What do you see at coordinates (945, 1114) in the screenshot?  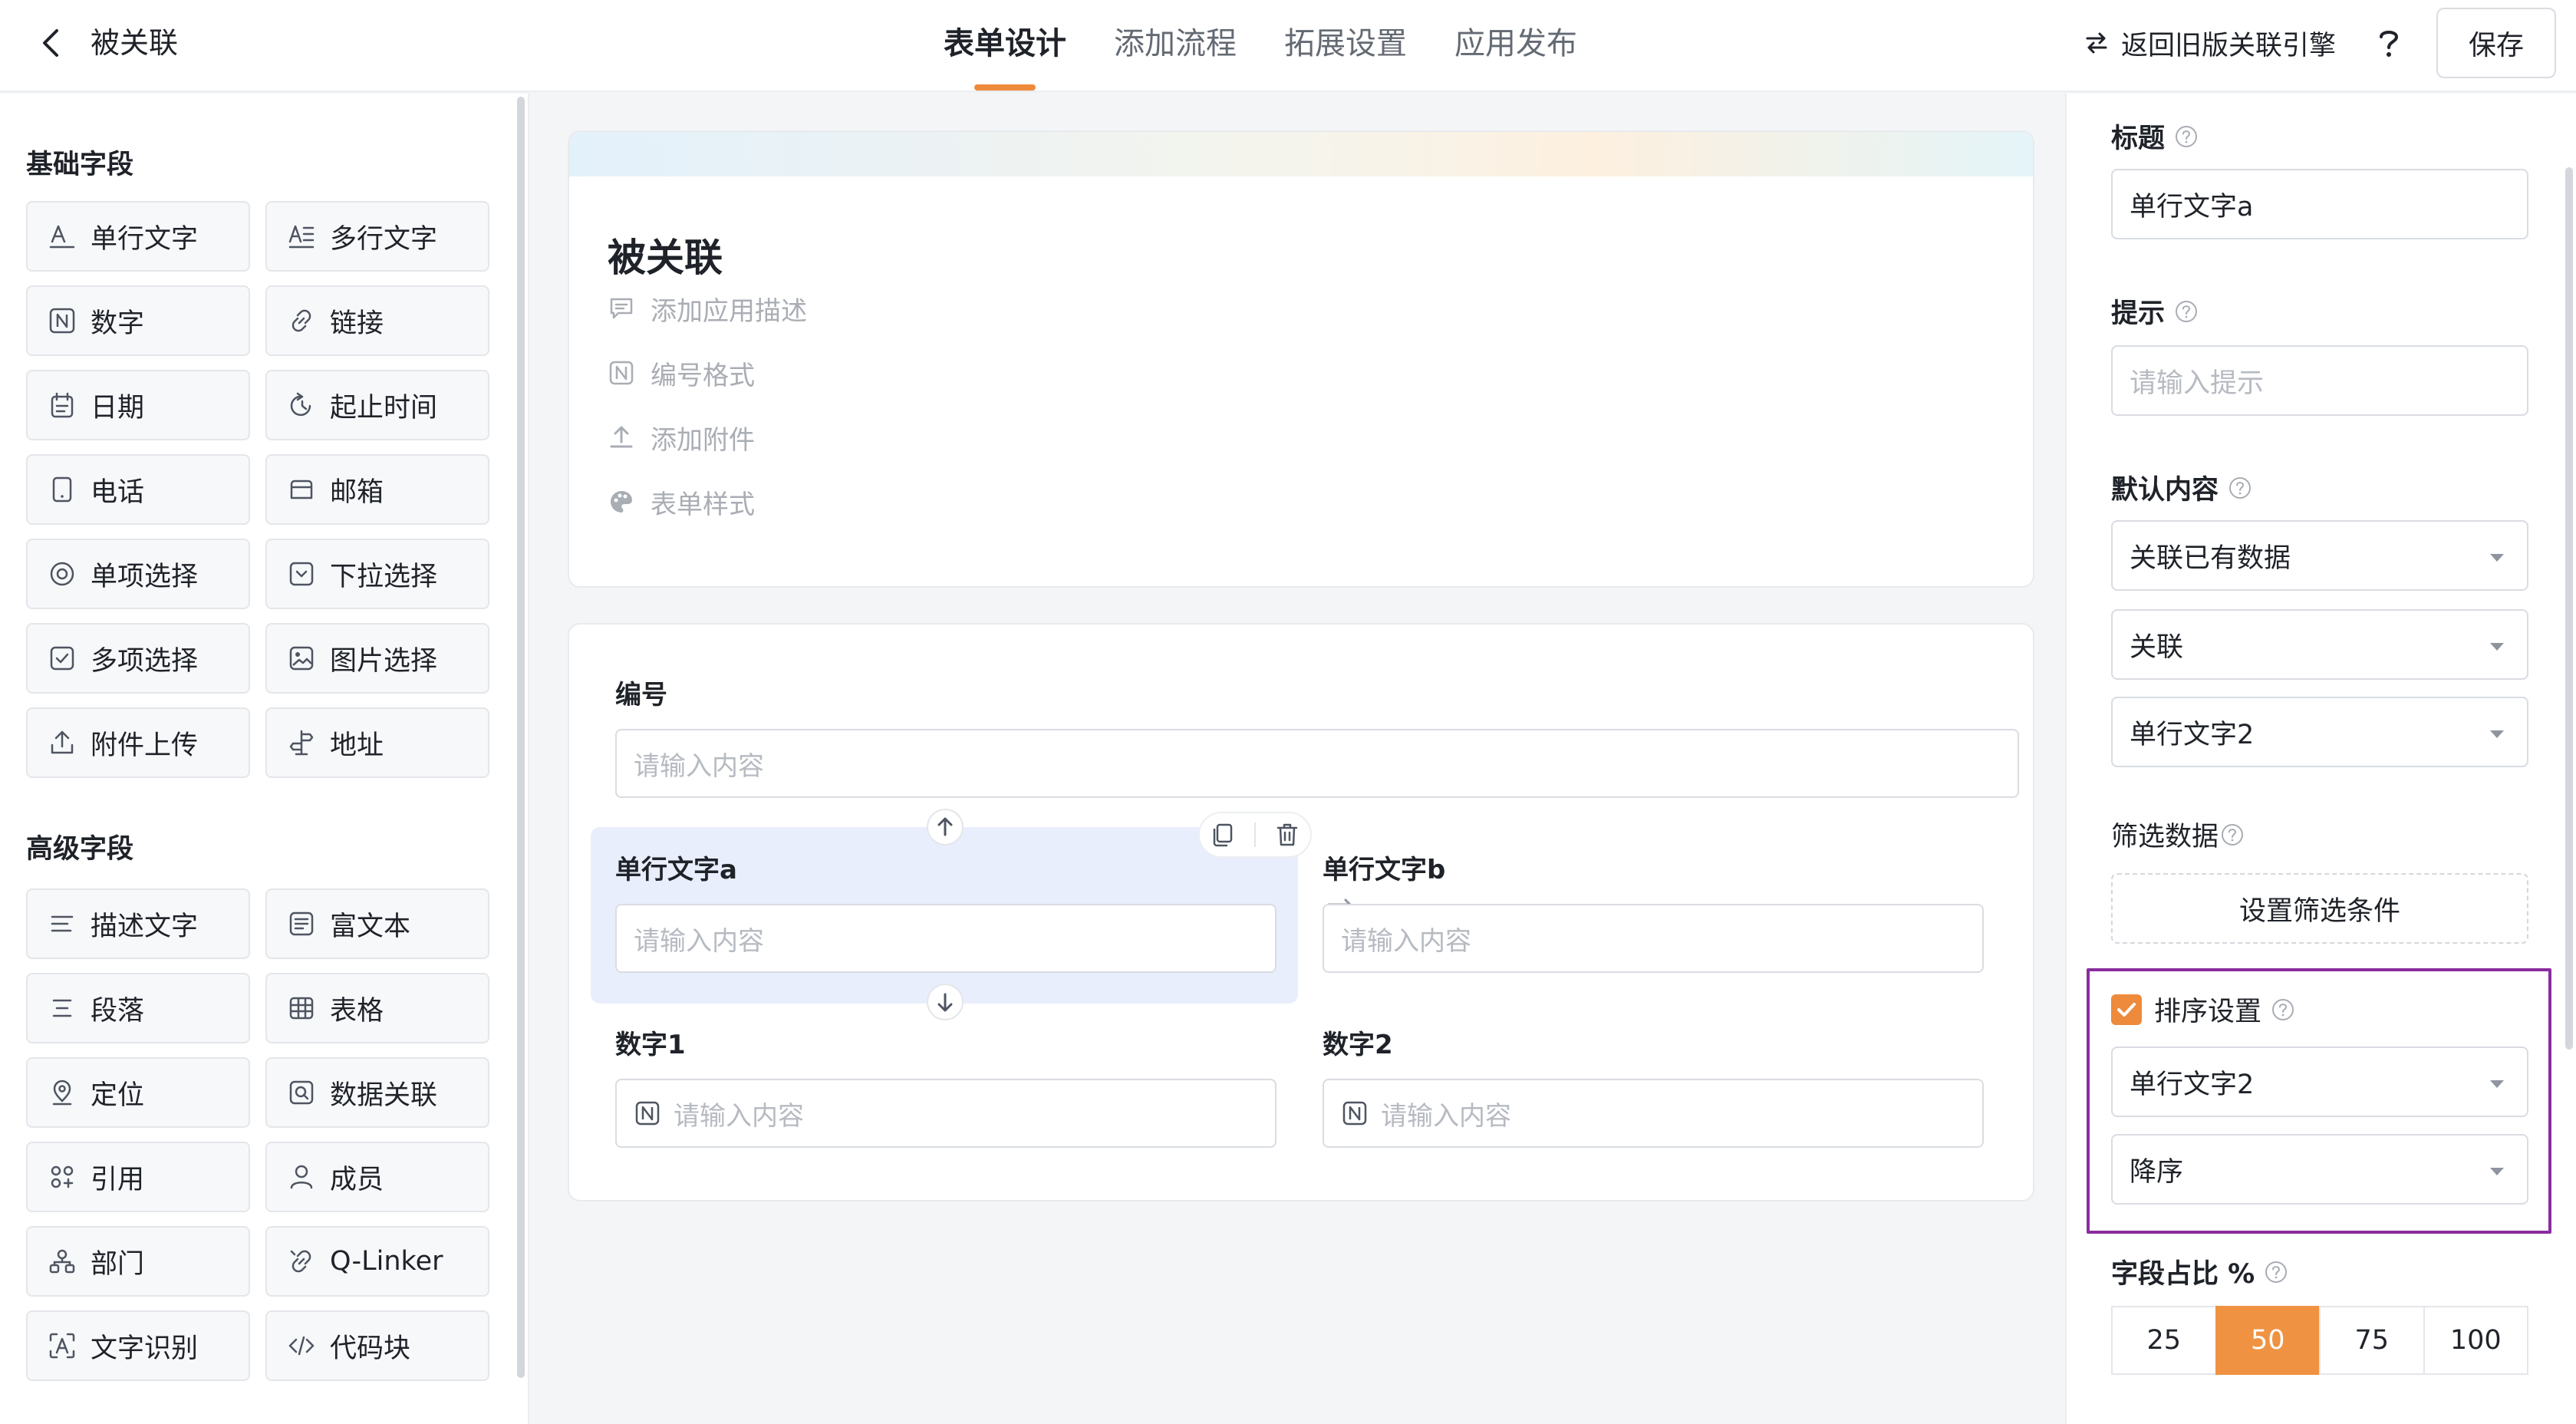 I see `number-1-input: 请输入内容` at bounding box center [945, 1114].